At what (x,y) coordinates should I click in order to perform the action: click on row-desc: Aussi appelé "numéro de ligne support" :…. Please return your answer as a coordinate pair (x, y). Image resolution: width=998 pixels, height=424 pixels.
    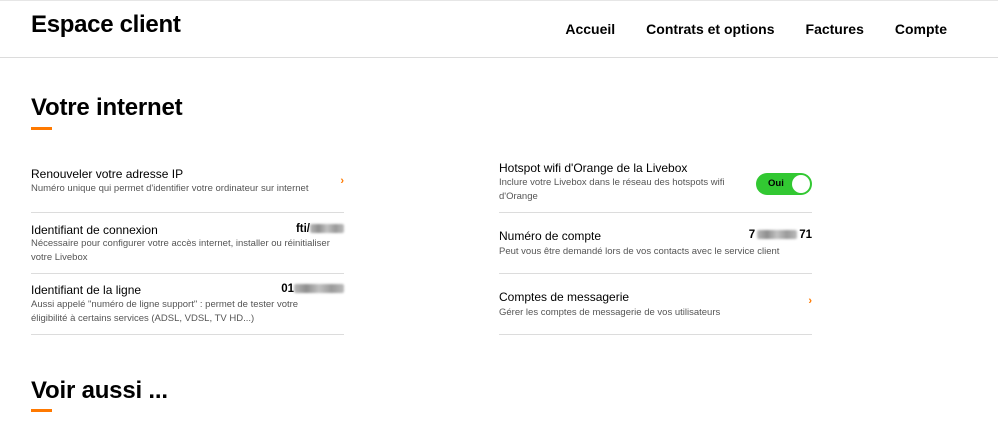
    Looking at the image, I should click on (164, 312).